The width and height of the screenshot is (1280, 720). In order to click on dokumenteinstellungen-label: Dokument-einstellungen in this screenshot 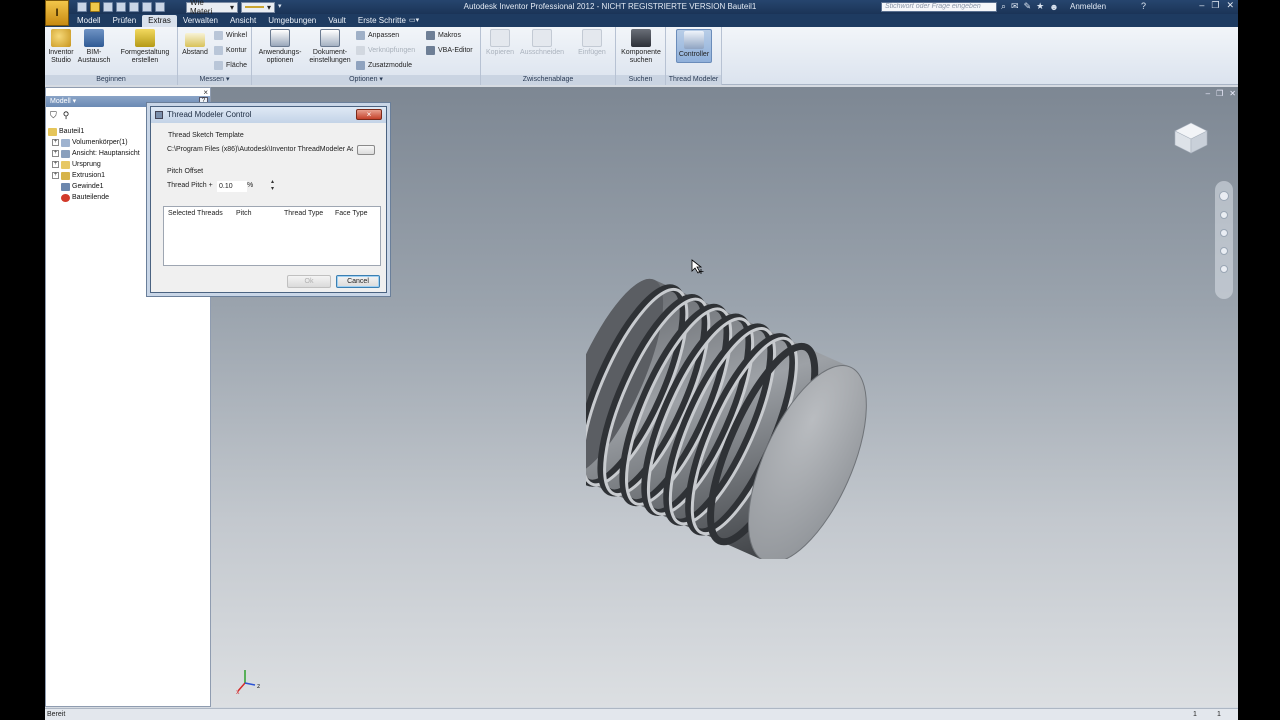, I will do `click(330, 56)`.